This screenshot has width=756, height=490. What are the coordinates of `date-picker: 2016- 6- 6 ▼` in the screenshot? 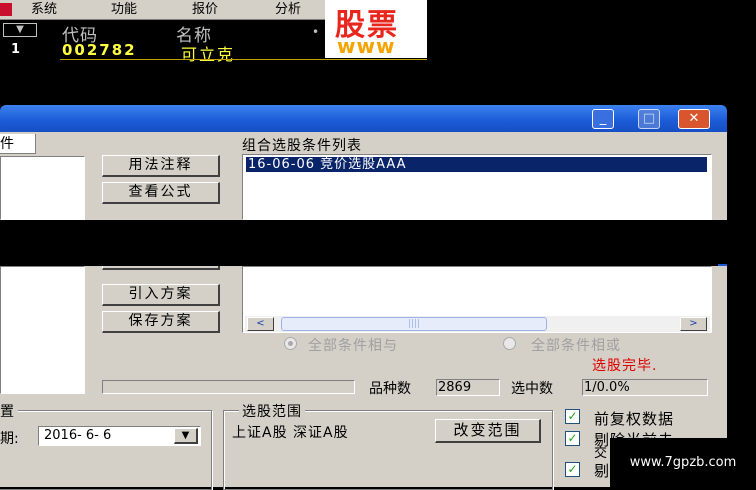 It's located at (119, 436).